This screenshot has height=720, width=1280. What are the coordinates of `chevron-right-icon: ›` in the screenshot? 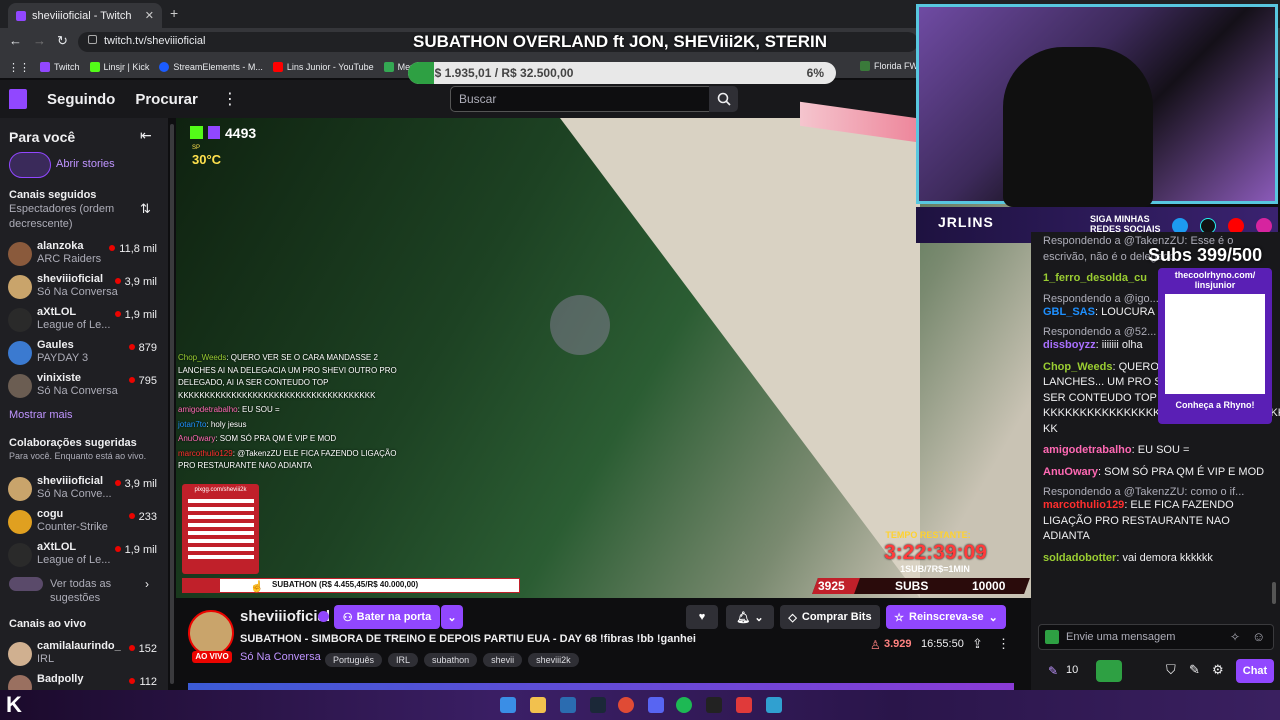 It's located at (147, 584).